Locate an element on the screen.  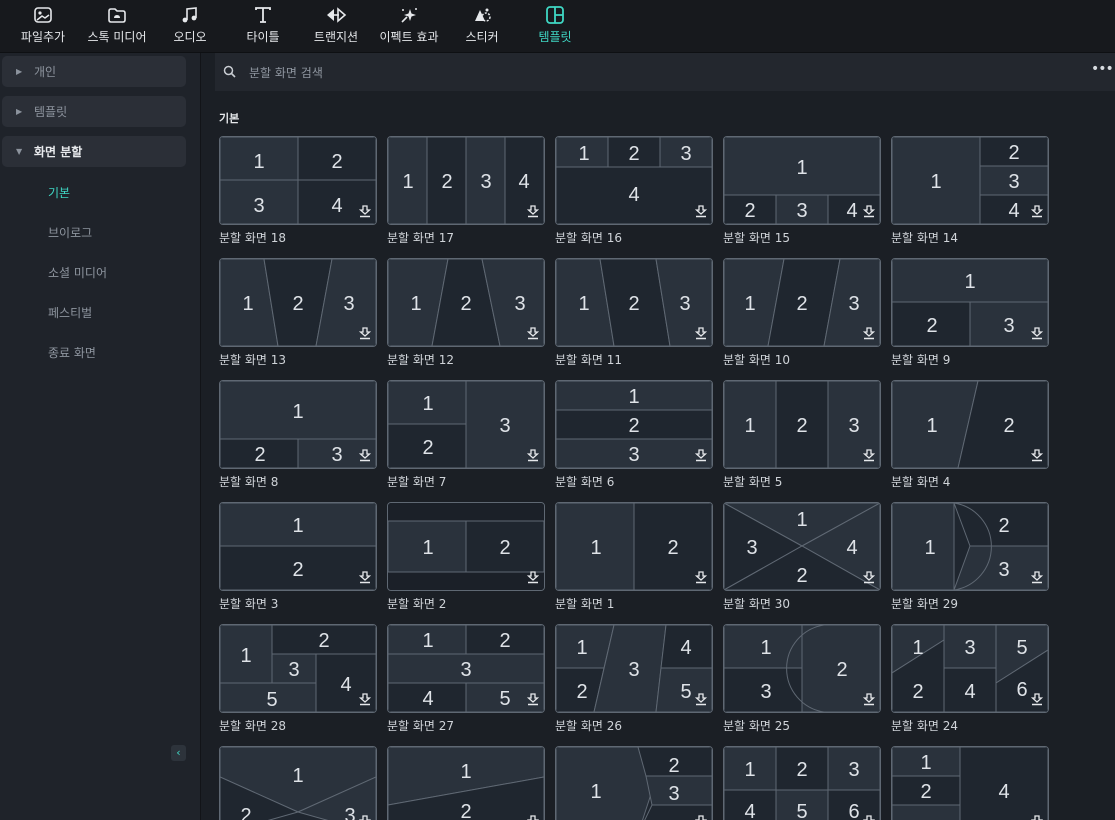
template-thumbnail: 1 3 4 2 is located at coordinates (802, 546).